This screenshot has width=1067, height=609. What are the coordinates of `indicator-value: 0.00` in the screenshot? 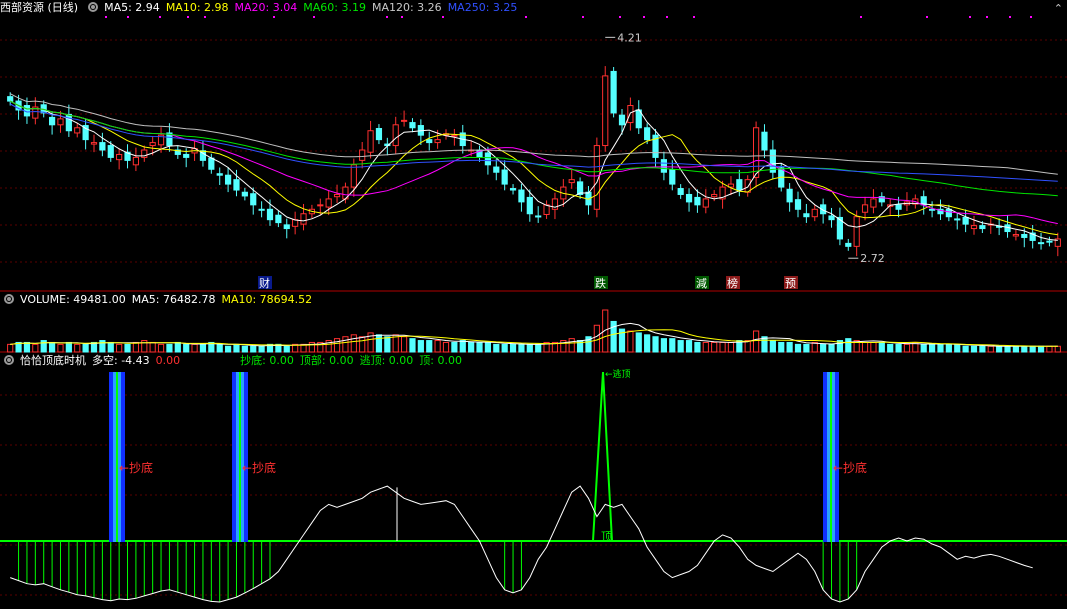 It's located at (168, 360).